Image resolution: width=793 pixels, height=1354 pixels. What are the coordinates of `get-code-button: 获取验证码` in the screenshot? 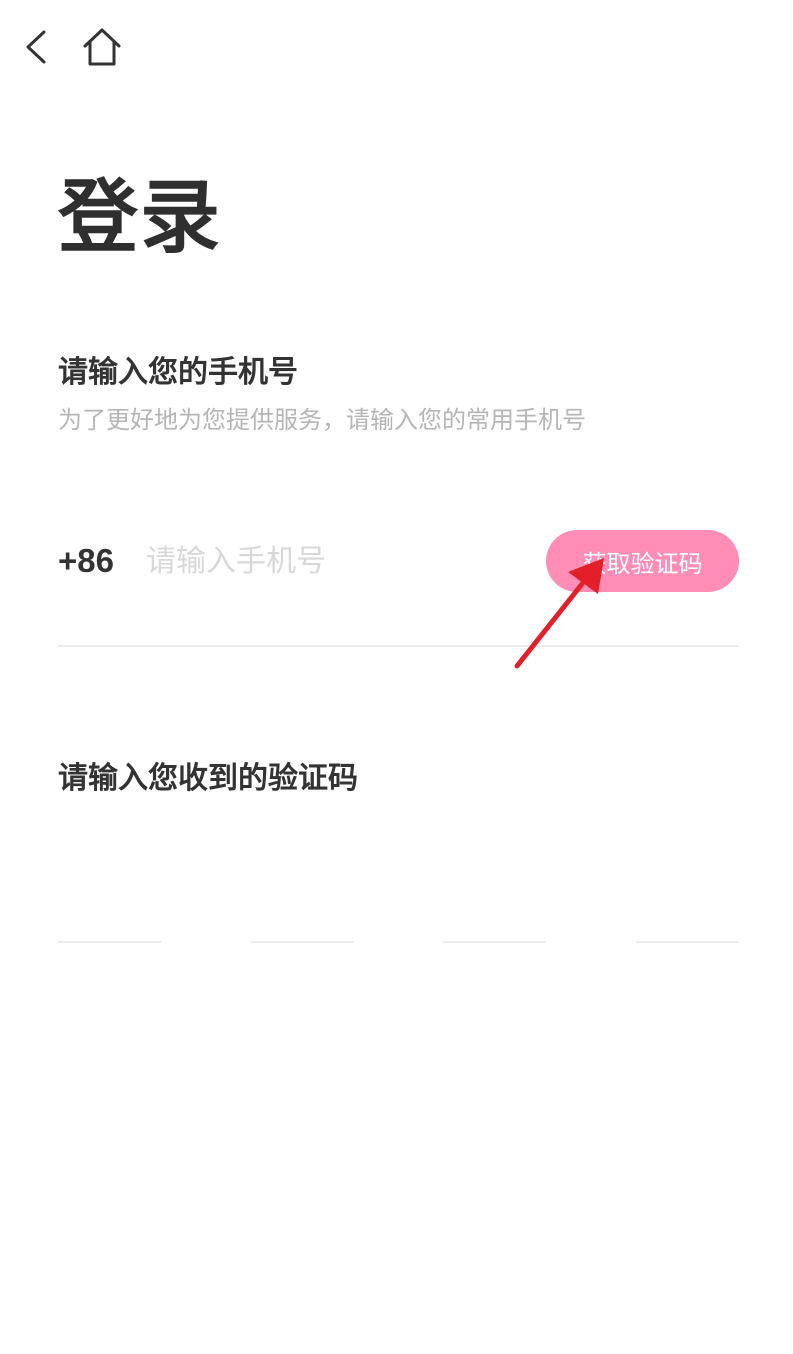 It's located at (642, 561).